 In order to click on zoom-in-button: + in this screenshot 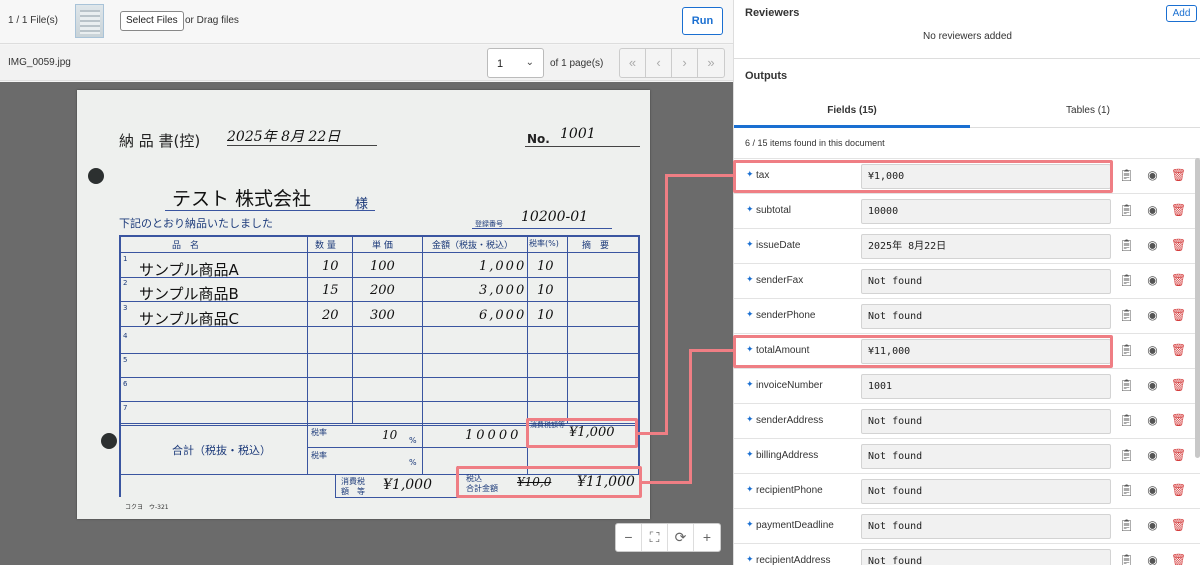, I will do `click(707, 537)`.